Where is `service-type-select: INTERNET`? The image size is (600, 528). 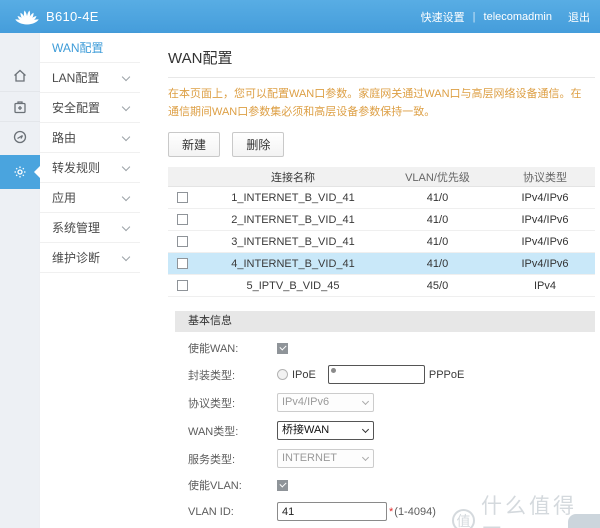
service-type-select: INTERNET is located at coordinates (325, 459).